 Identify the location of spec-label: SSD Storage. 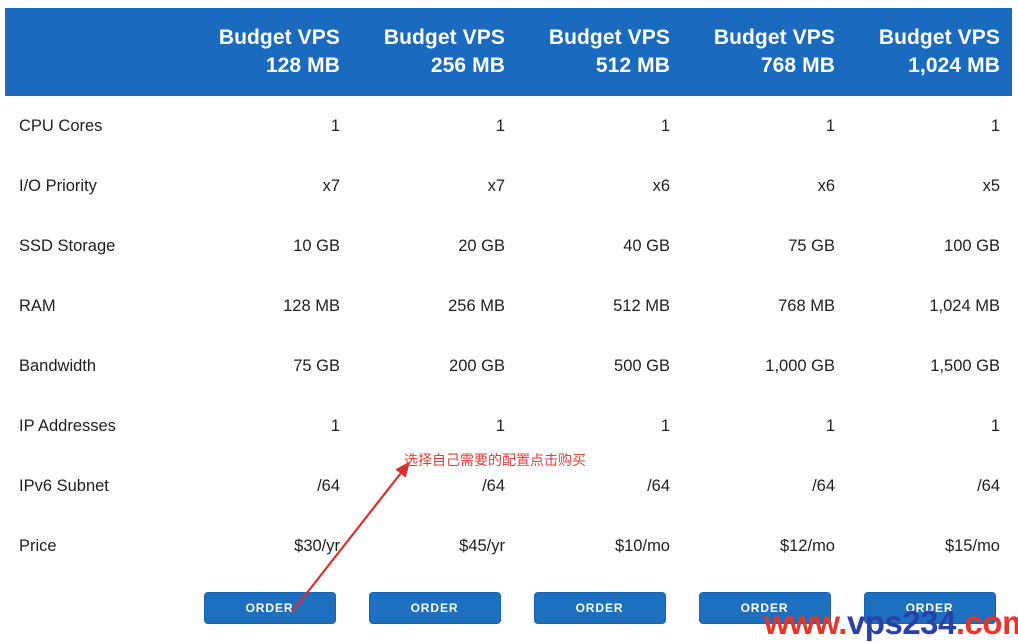
(67, 245).